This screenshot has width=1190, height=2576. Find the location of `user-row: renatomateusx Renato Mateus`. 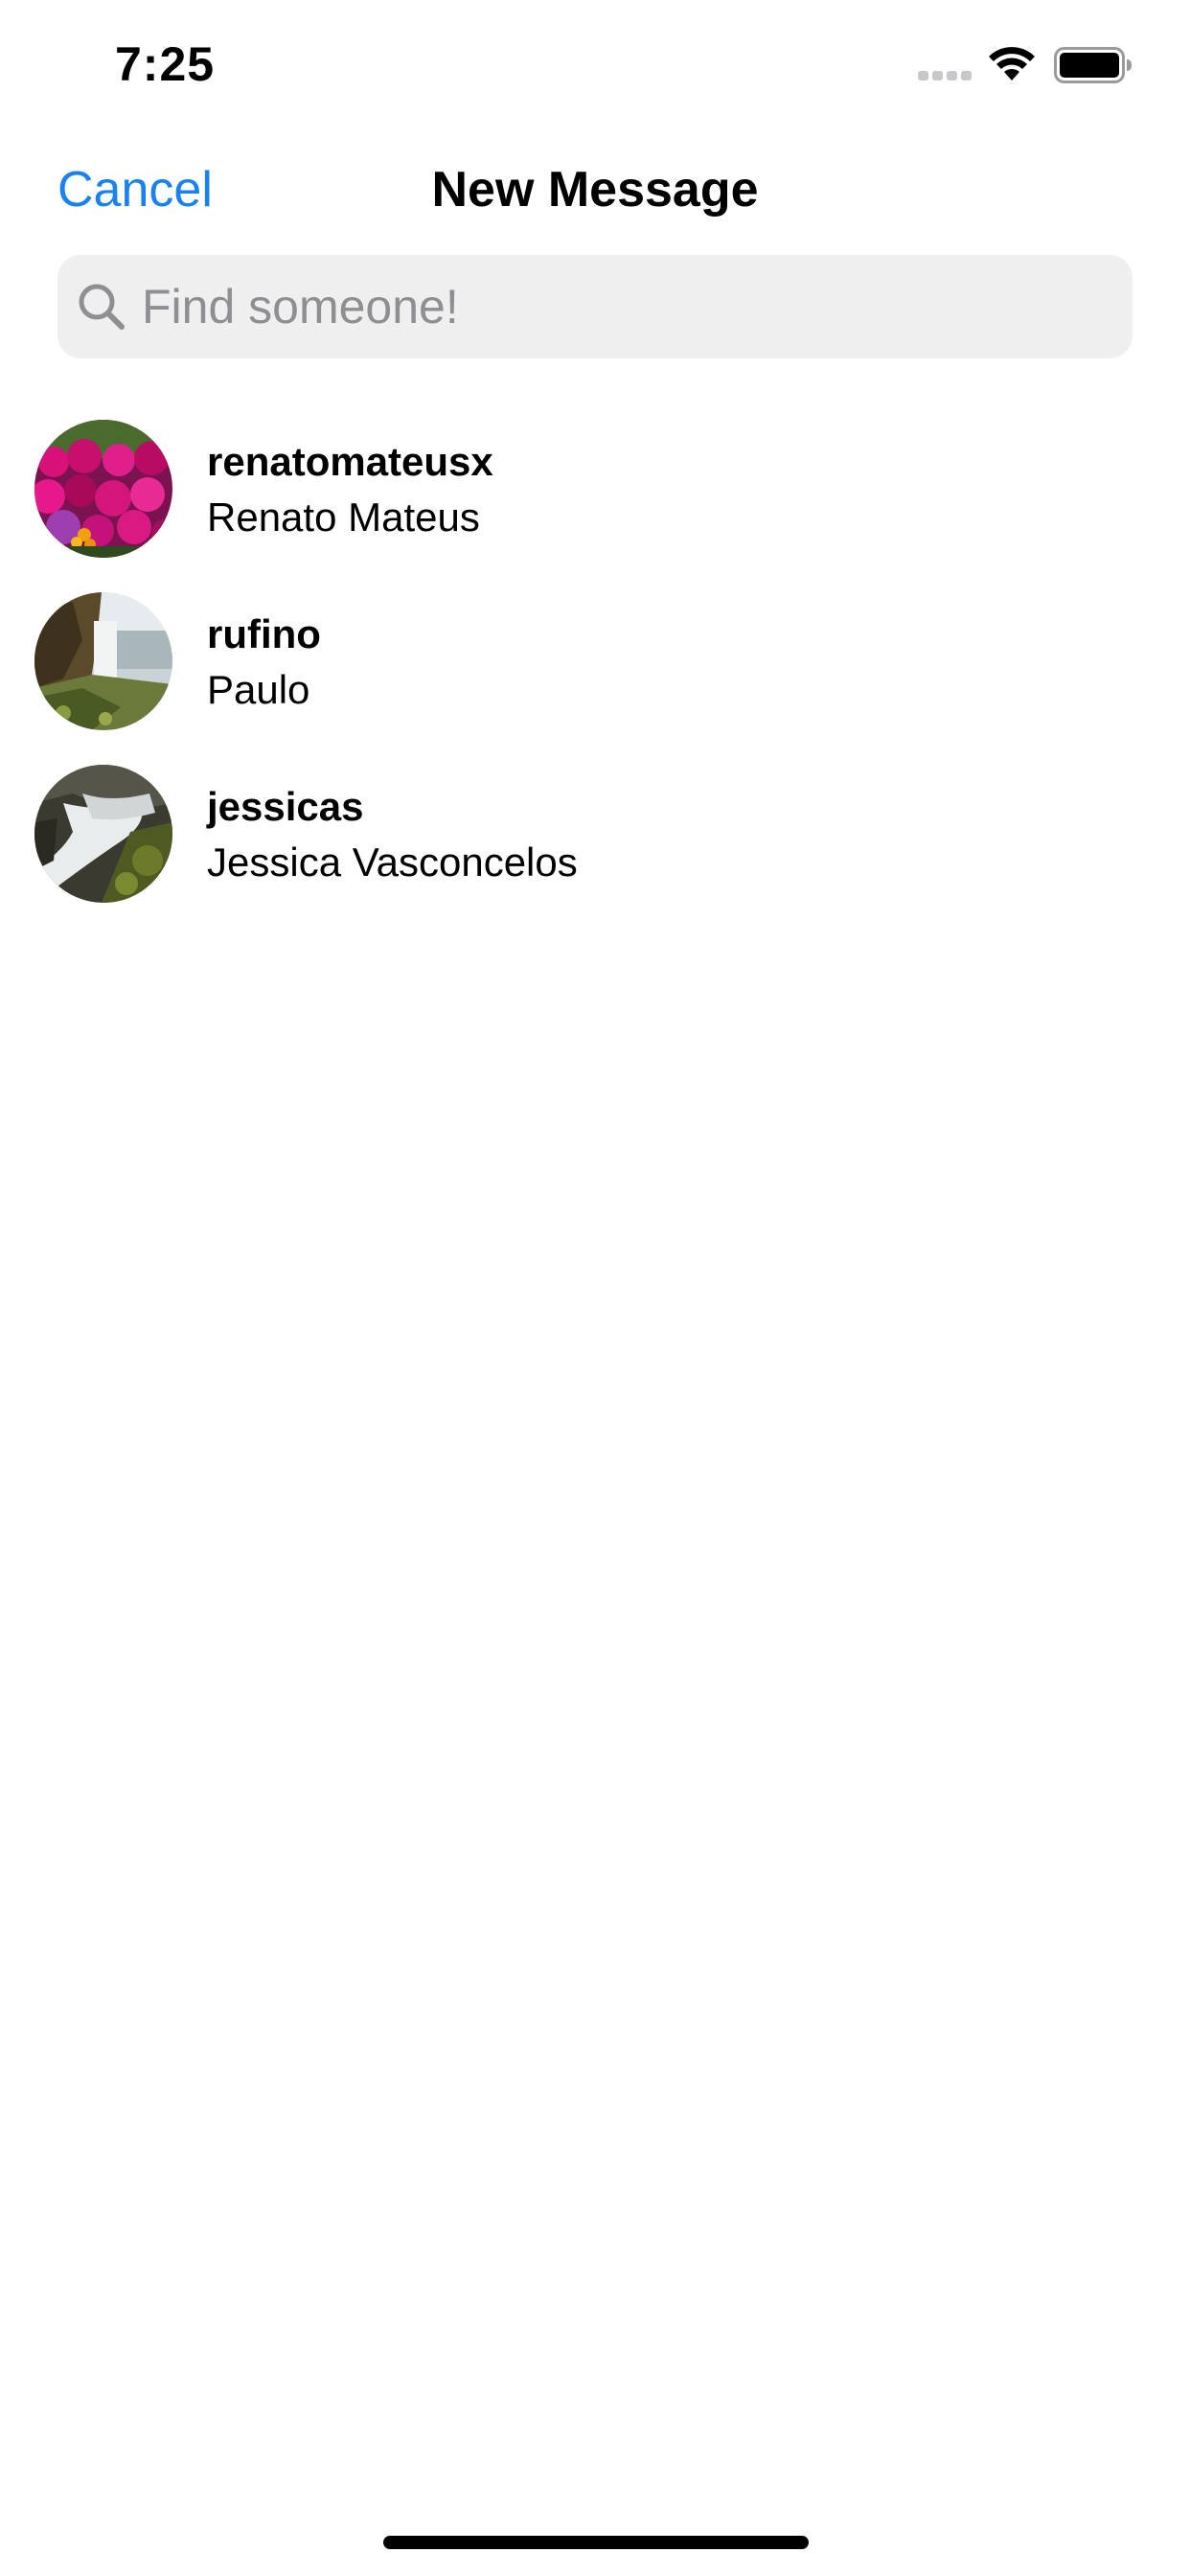

user-row: renatomateusx Renato Mateus is located at coordinates (595, 498).